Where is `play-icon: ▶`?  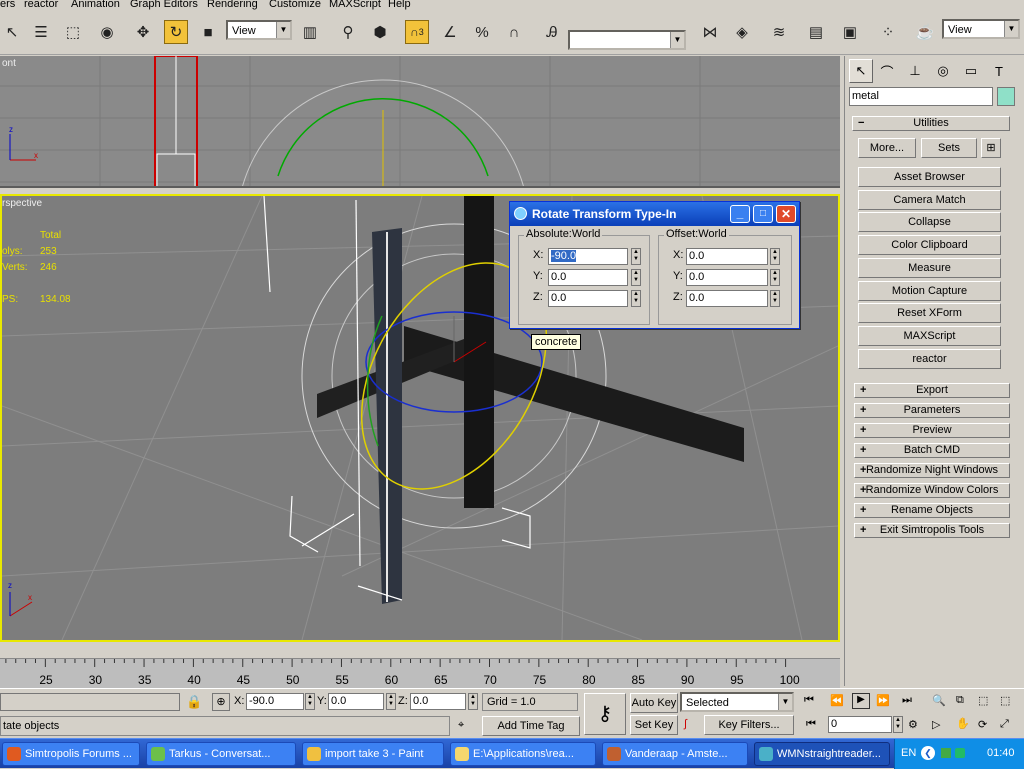 play-icon: ▶ is located at coordinates (861, 701).